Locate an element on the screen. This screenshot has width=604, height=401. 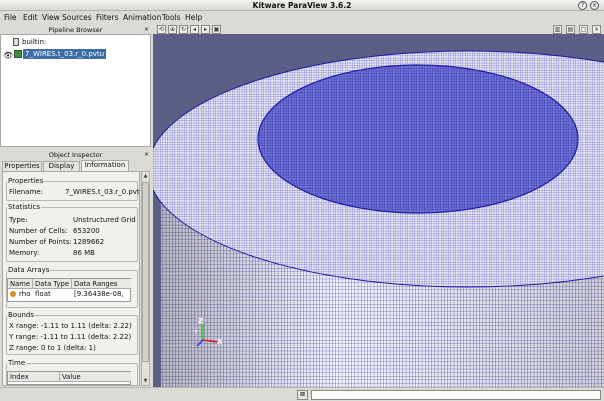
progress-abort-icon: ⊠ is located at coordinates (302, 395).